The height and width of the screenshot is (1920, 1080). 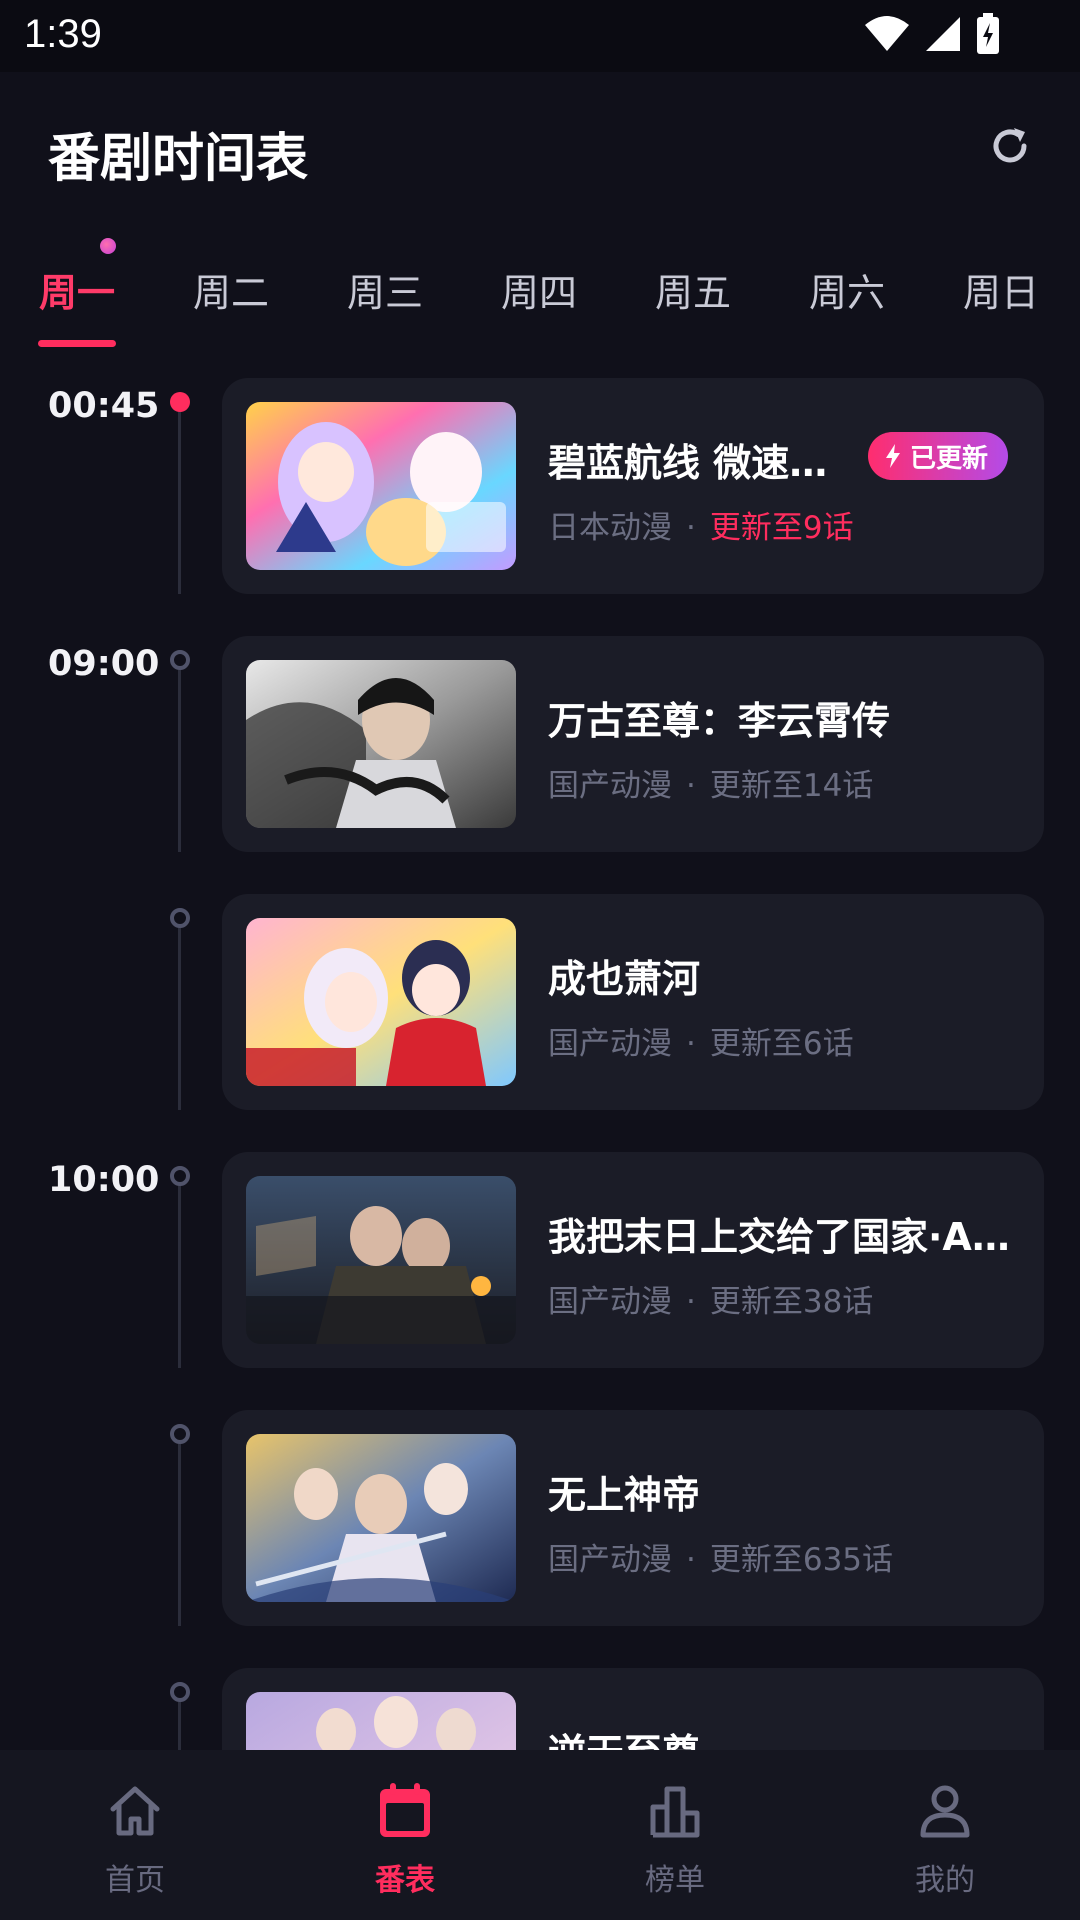 I want to click on schedule-row: 09:00 万古至尊：李云霄传 国产动漫 · 更新至14话, so click(x=540, y=747).